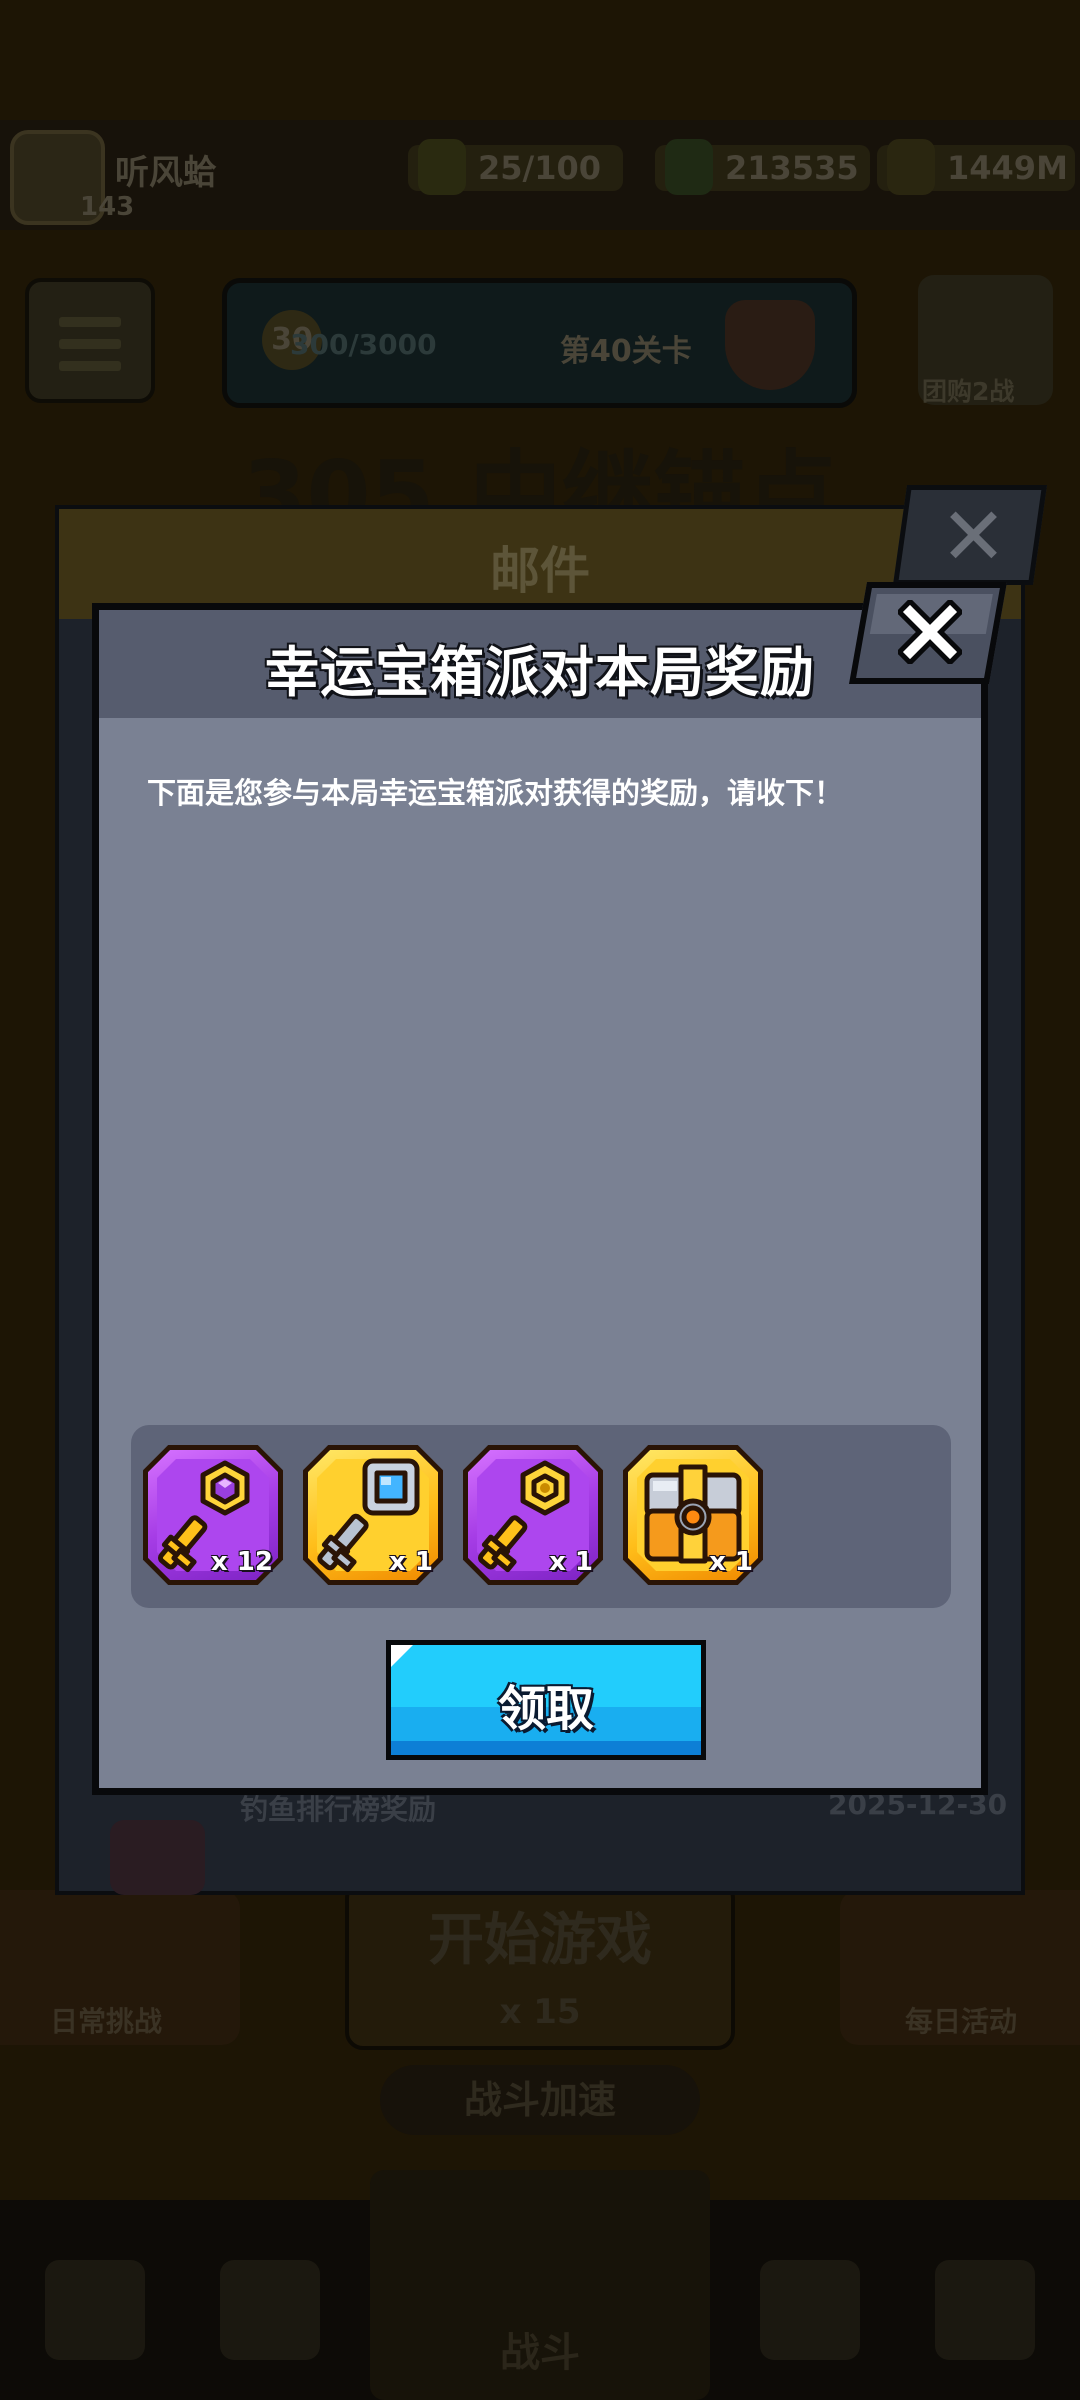  I want to click on popup-description: 下面是您参与本局幸运宝箱派对获得的奖励，请收下！, so click(495, 793).